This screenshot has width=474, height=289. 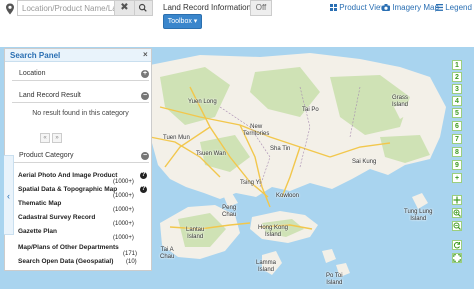 What do you see at coordinates (65, 8) in the screenshot?
I see `search-input: Location/Product Name/Land` at bounding box center [65, 8].